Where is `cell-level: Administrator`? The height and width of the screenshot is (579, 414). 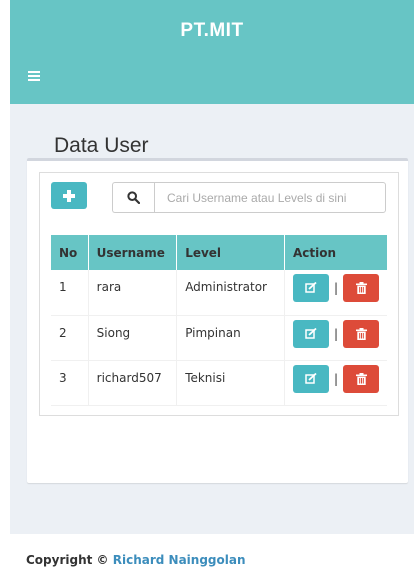 cell-level: Administrator is located at coordinates (230, 293).